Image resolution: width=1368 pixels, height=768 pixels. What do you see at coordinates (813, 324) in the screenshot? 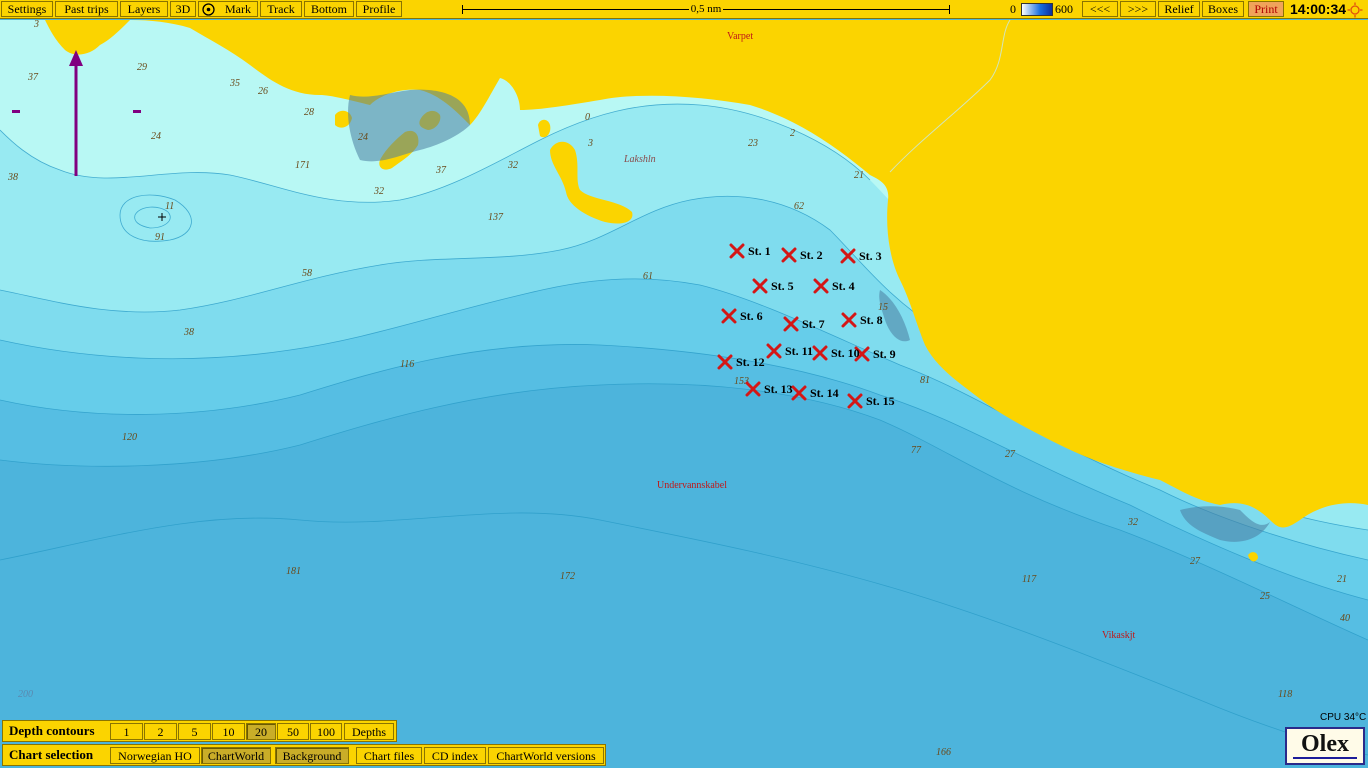
I see `station-label: St. 7` at bounding box center [813, 324].